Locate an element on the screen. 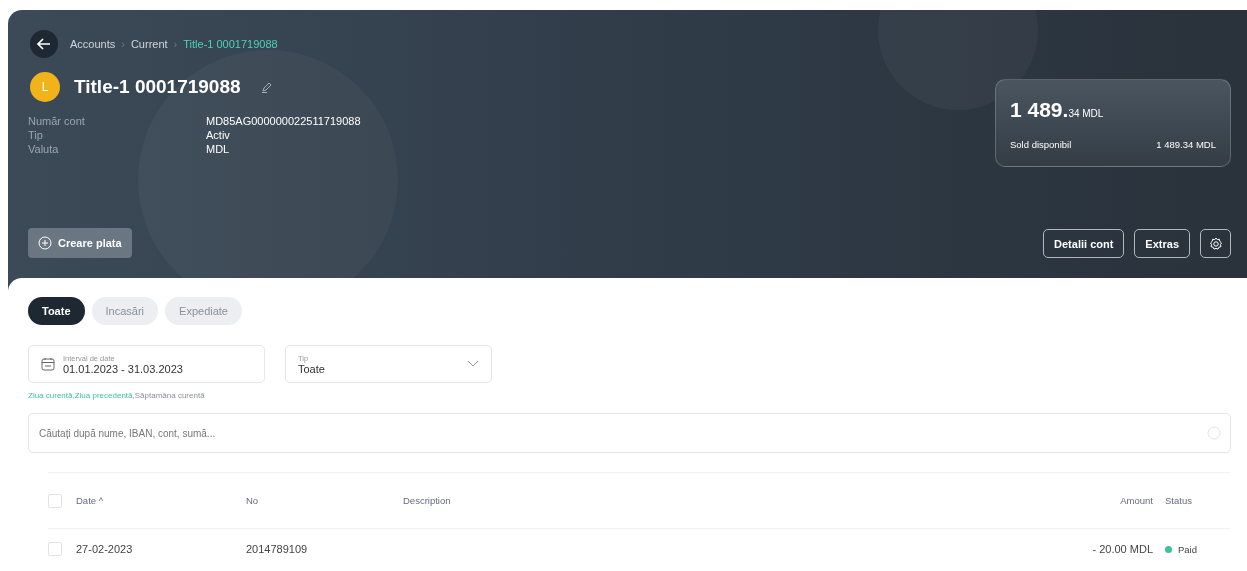 This screenshot has height=571, width=1247. balance-amount: 1 489.34 MDL is located at coordinates (1057, 110).